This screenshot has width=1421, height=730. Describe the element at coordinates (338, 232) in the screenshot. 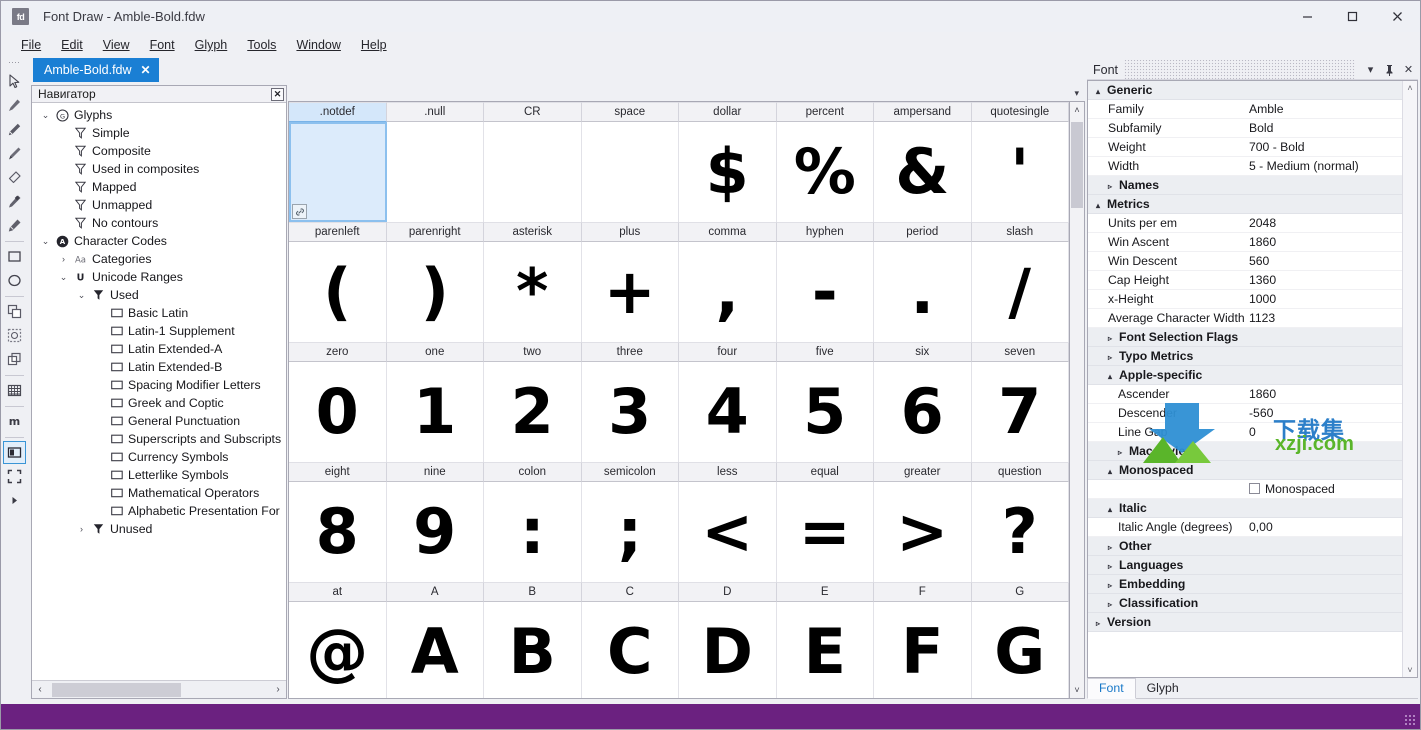

I see `glyph-name-header: parenleft` at that location.